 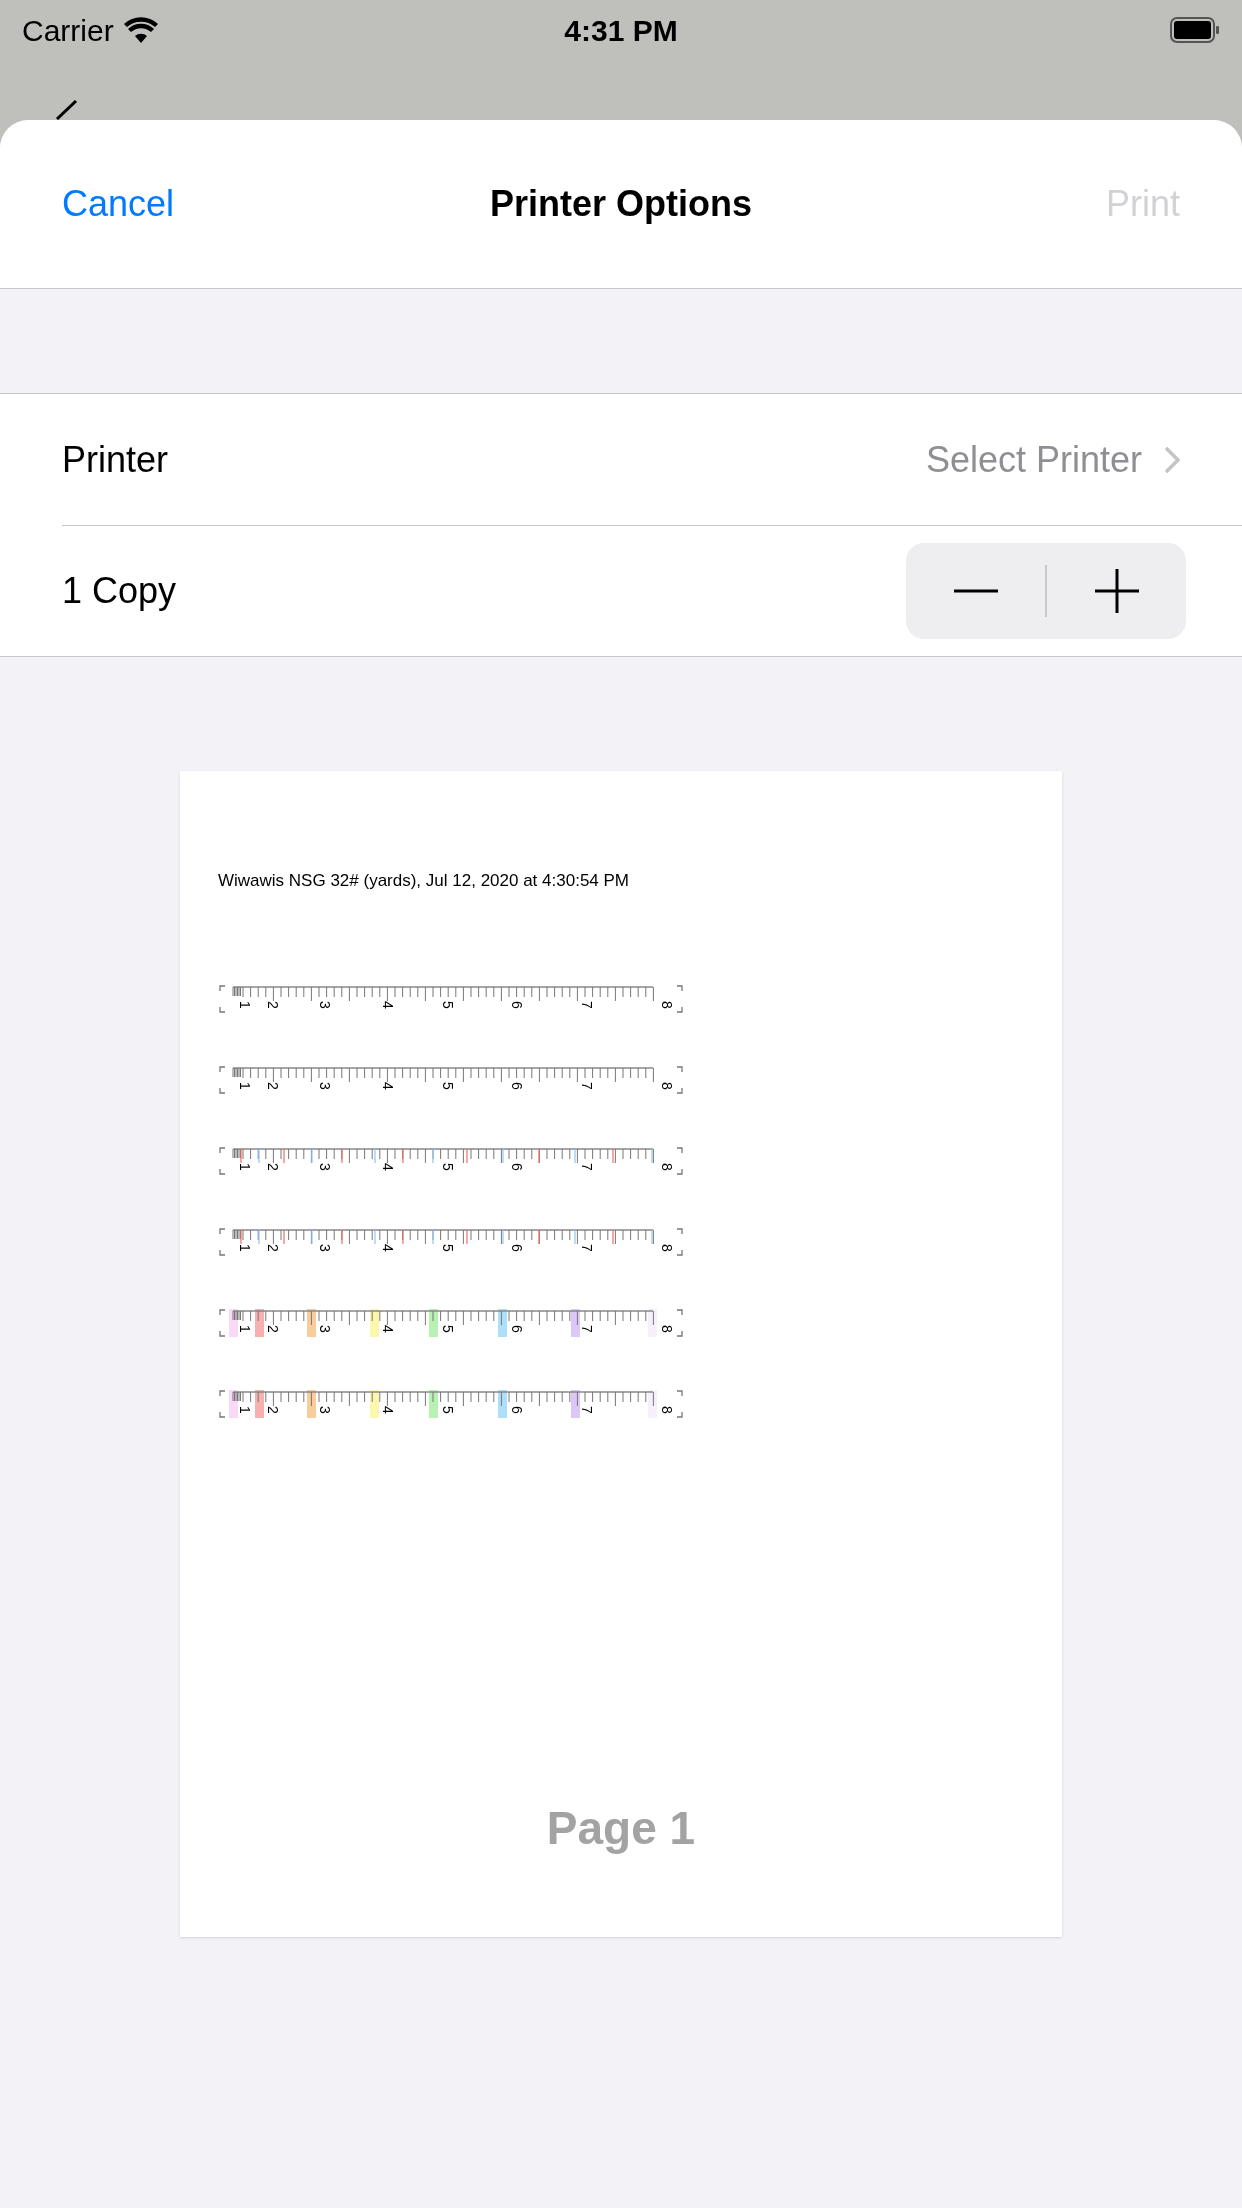 I want to click on chevron-right-icon, so click(x=1172, y=459).